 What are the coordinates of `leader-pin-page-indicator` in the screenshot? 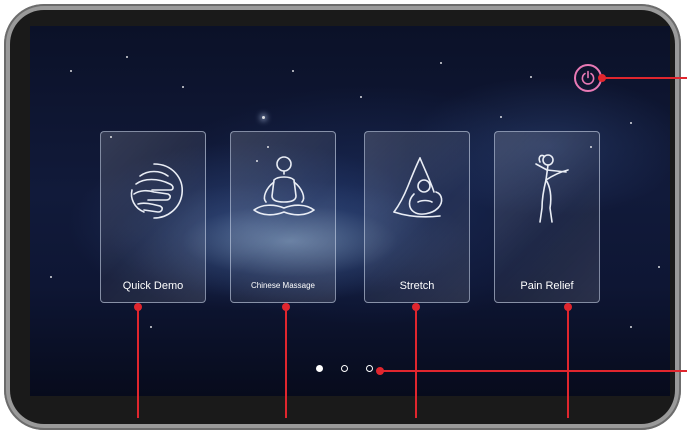 It's located at (380, 371).